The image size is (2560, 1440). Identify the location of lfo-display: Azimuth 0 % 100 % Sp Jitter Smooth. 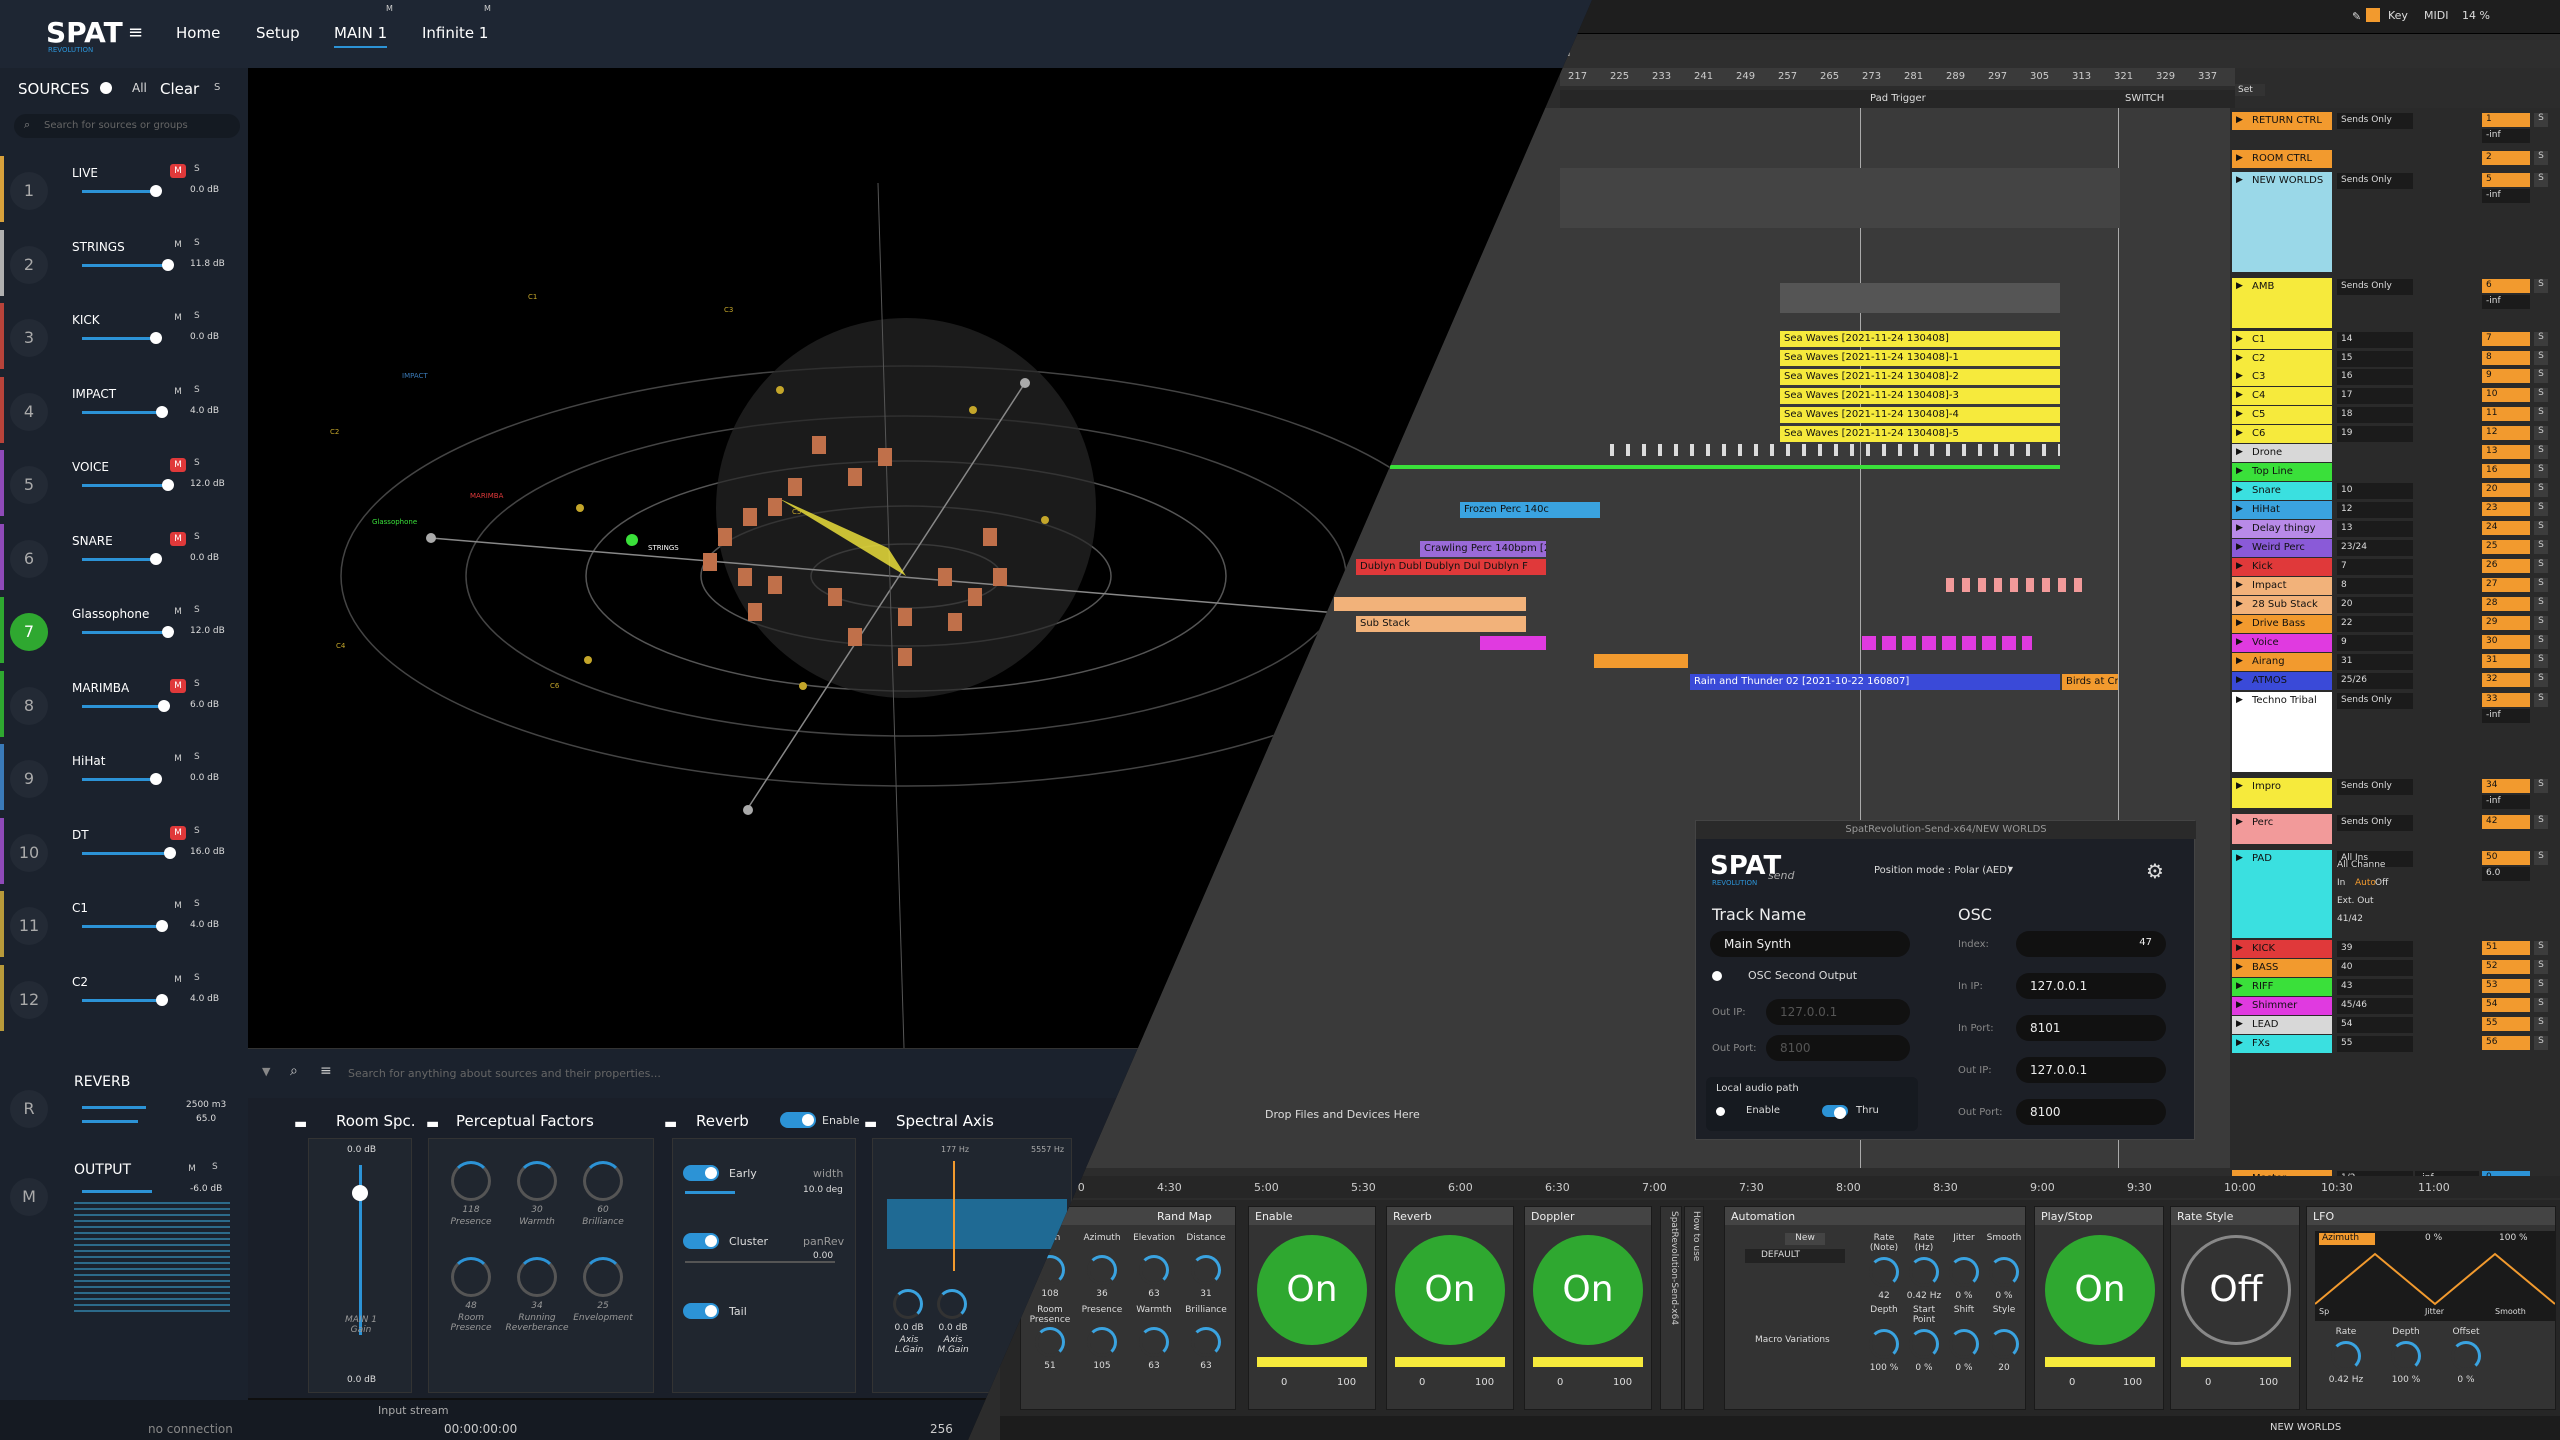
(2435, 1276).